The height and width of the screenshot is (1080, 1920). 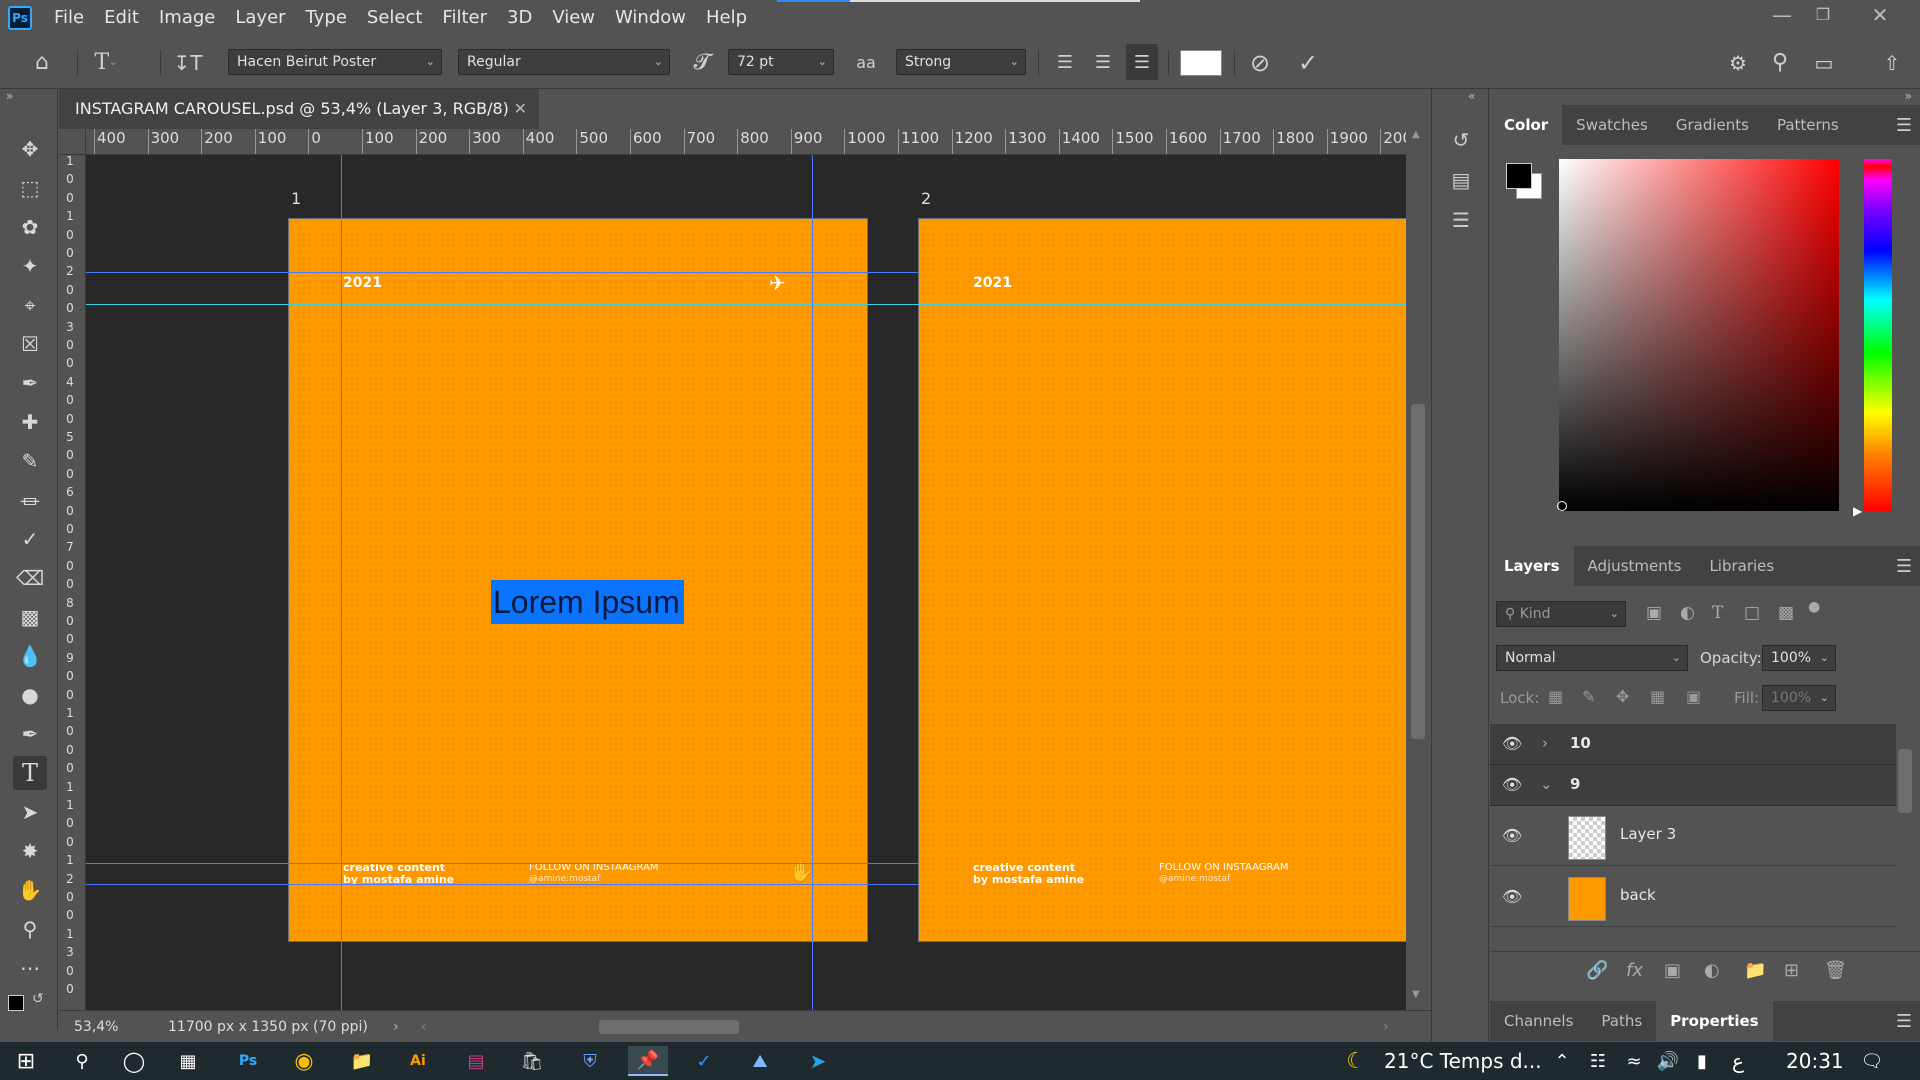 I want to click on show-hidden-icons-icon: ⌃, so click(x=1562, y=1061).